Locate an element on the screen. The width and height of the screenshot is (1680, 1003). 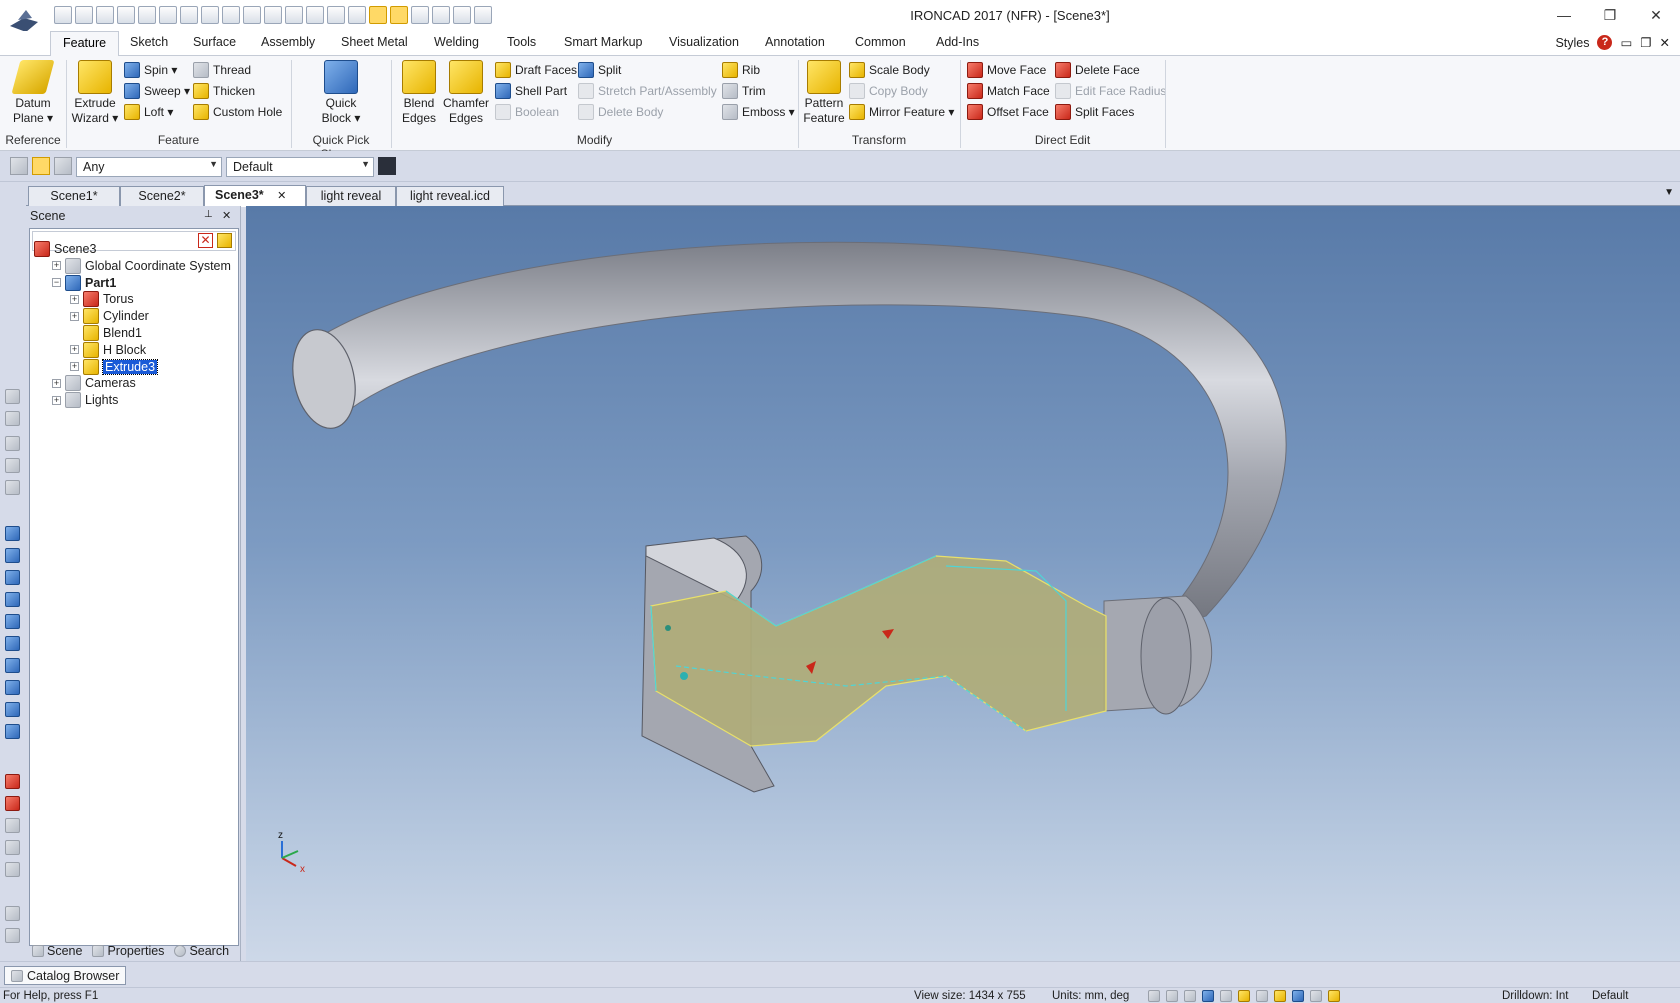
ribbon-close-icon: ✕ is located at coordinates (1665, 42).